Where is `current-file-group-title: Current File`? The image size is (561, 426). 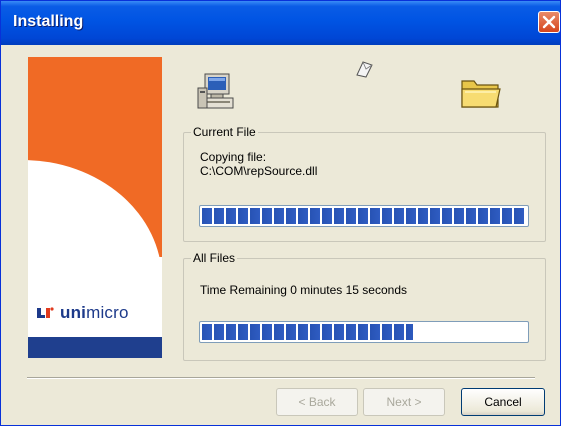
current-file-group-title: Current File is located at coordinates (224, 132).